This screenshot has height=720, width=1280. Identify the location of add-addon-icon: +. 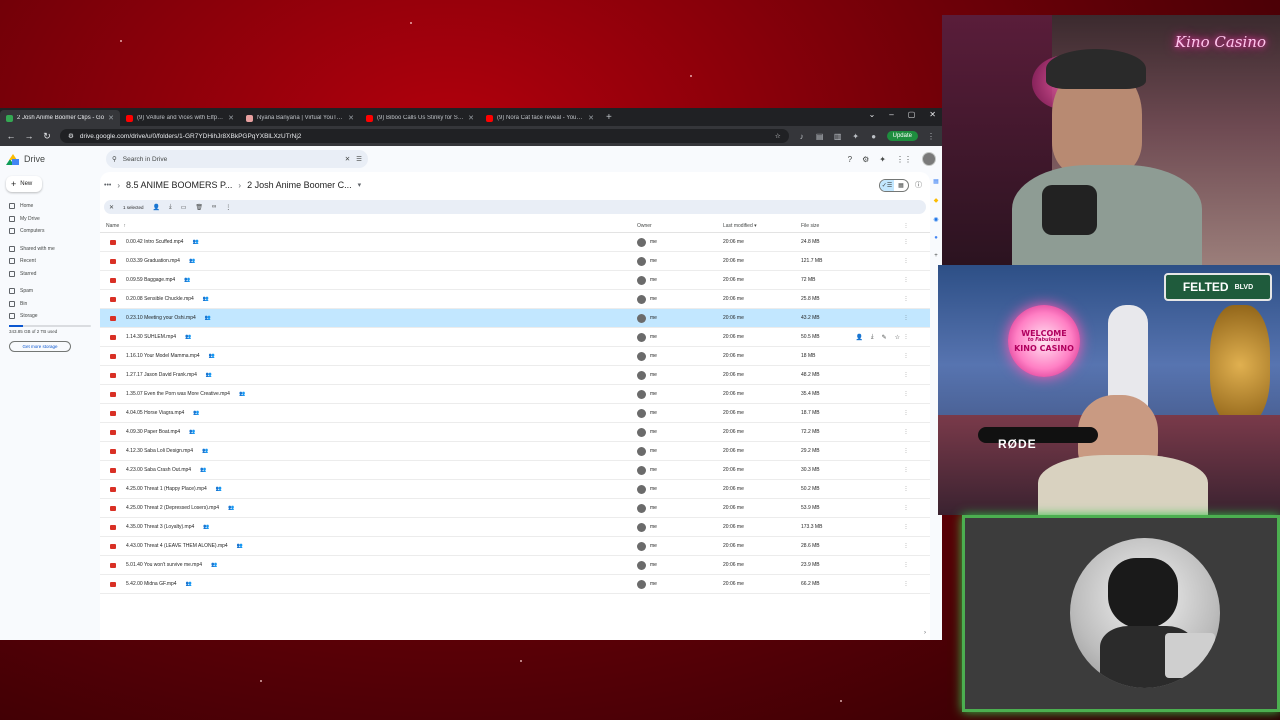
(936, 256).